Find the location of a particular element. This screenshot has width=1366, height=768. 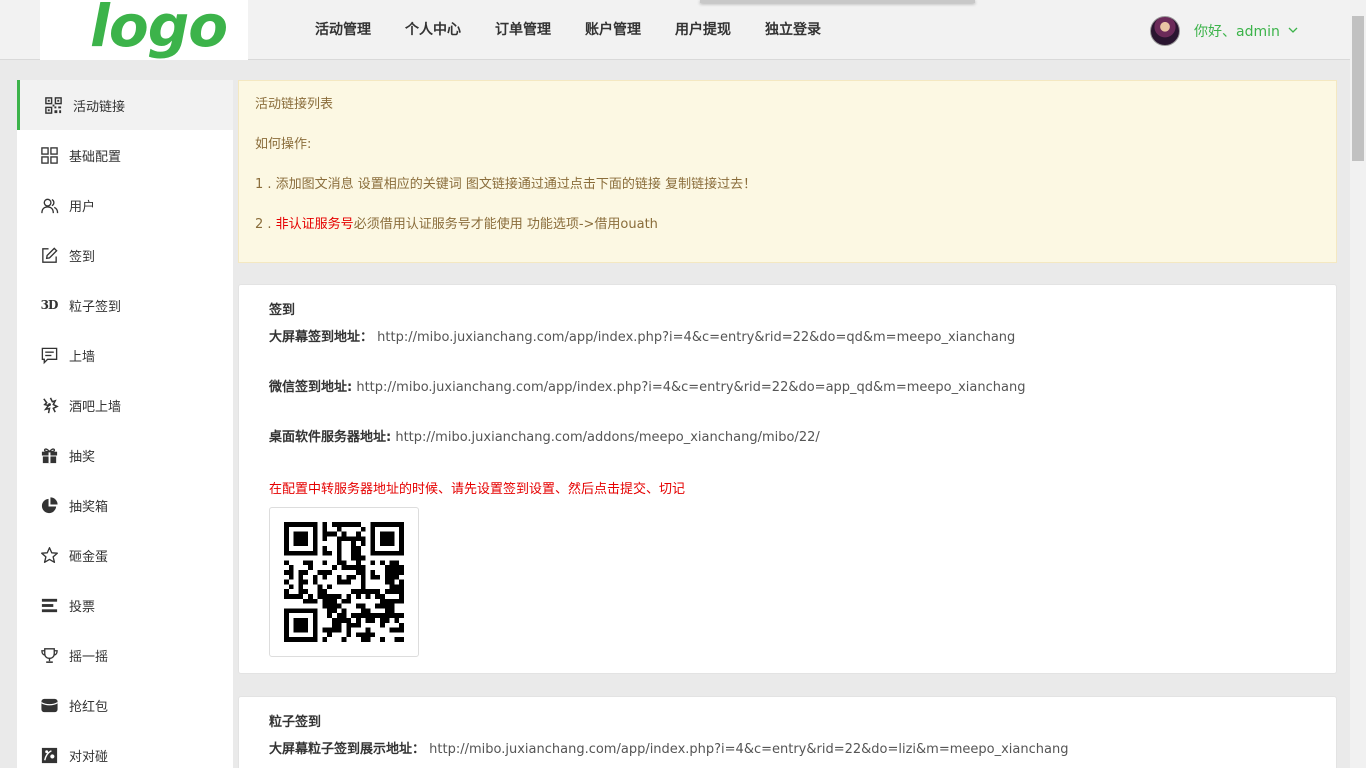

notice-step-2: 2 . 非认证服务号必须借用认证服务号才能使用 功能选项->借用ouath is located at coordinates (787, 225).